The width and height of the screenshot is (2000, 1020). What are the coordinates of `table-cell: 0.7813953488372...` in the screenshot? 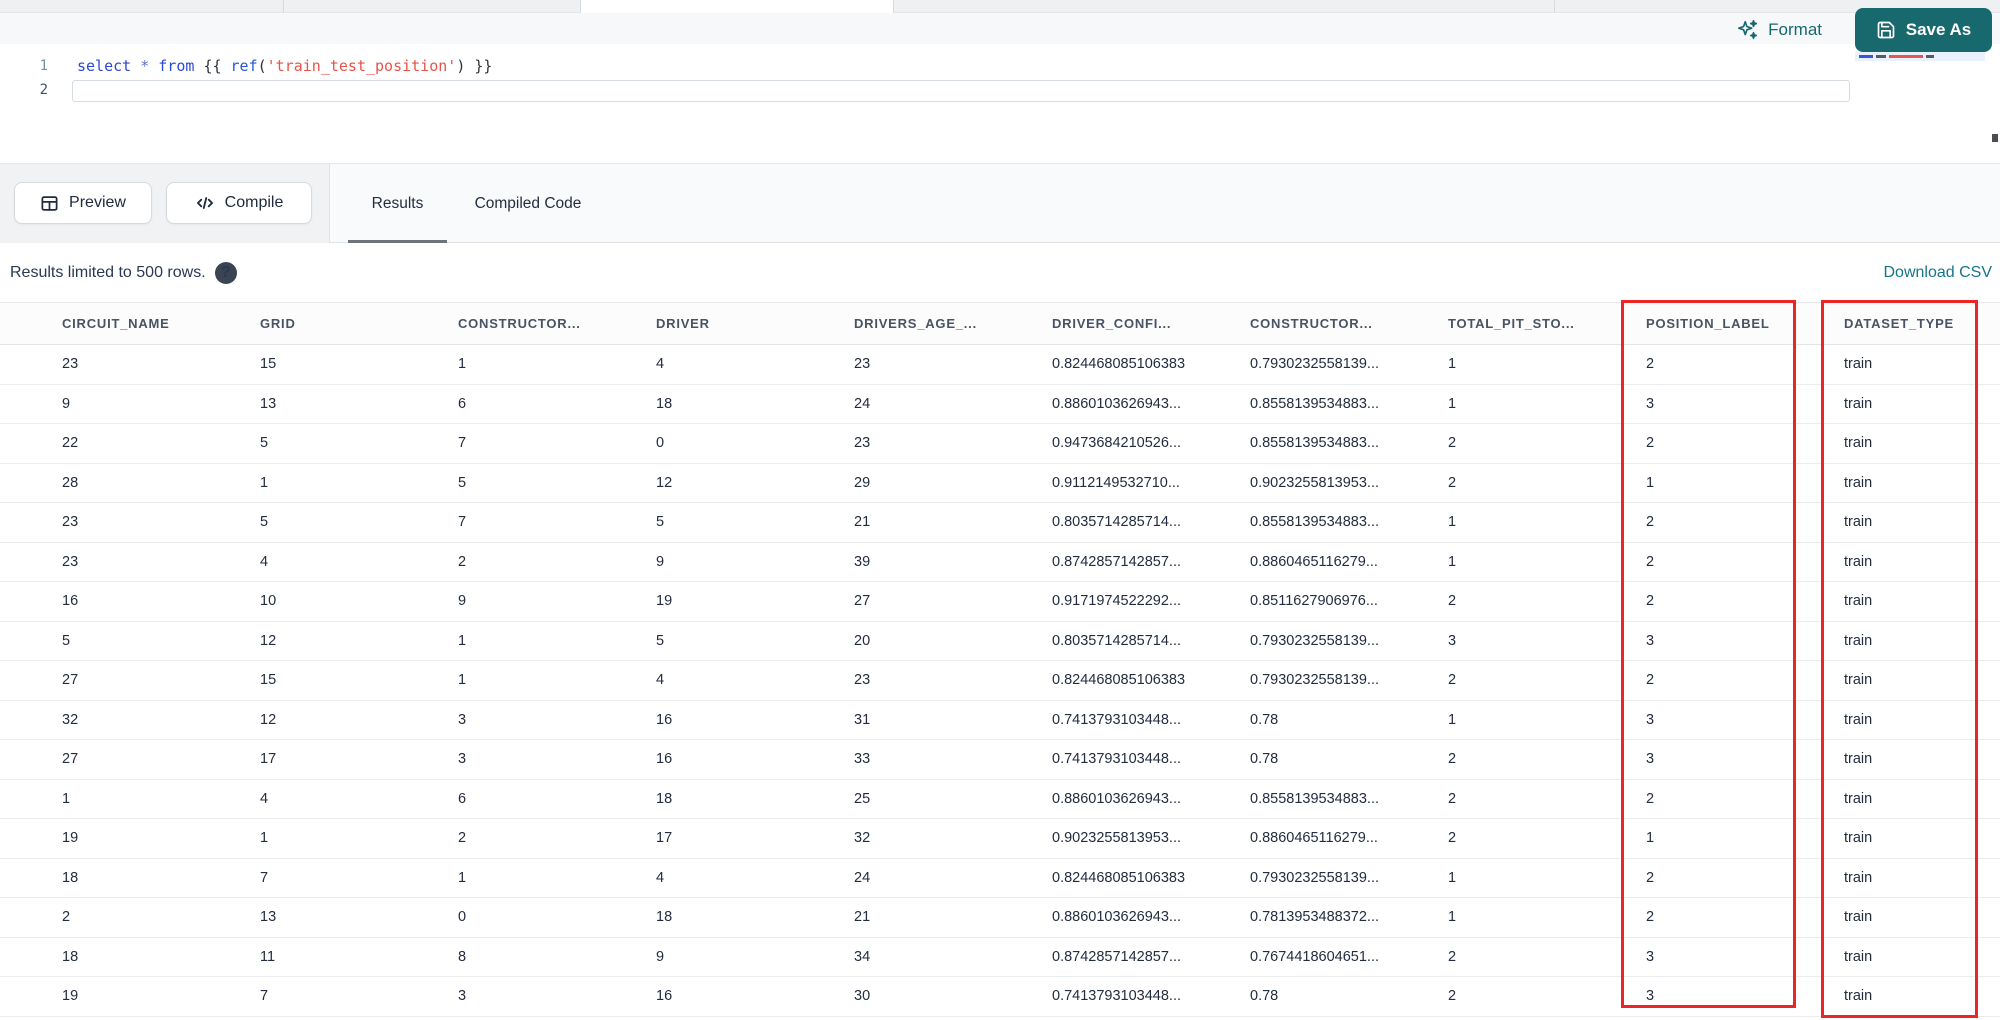 It's located at (1315, 917).